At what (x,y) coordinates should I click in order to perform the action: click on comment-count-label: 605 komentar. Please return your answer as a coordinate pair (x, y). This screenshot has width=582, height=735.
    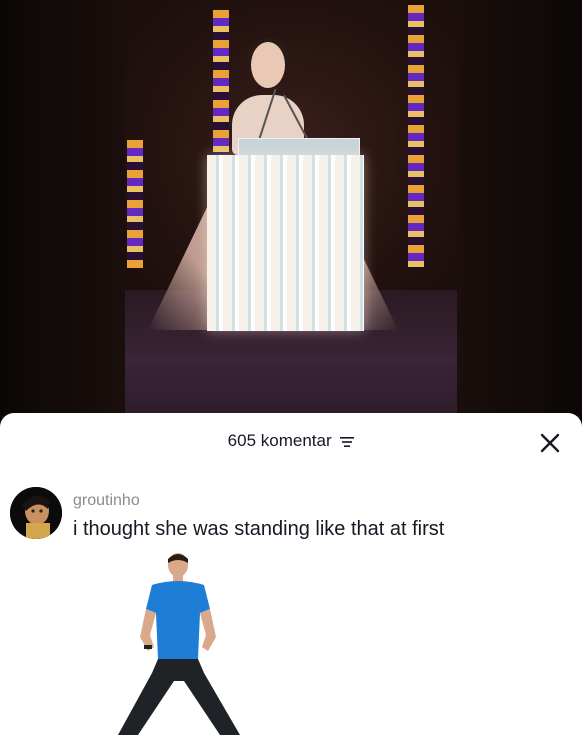
    Looking at the image, I should click on (279, 440).